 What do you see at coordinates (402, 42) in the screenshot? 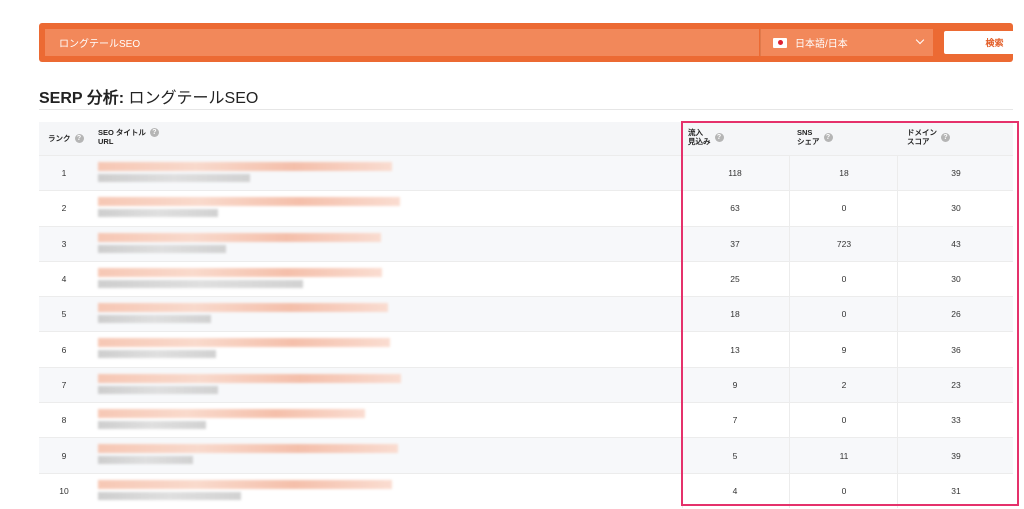
I see `search-input: ロングテールSEO` at bounding box center [402, 42].